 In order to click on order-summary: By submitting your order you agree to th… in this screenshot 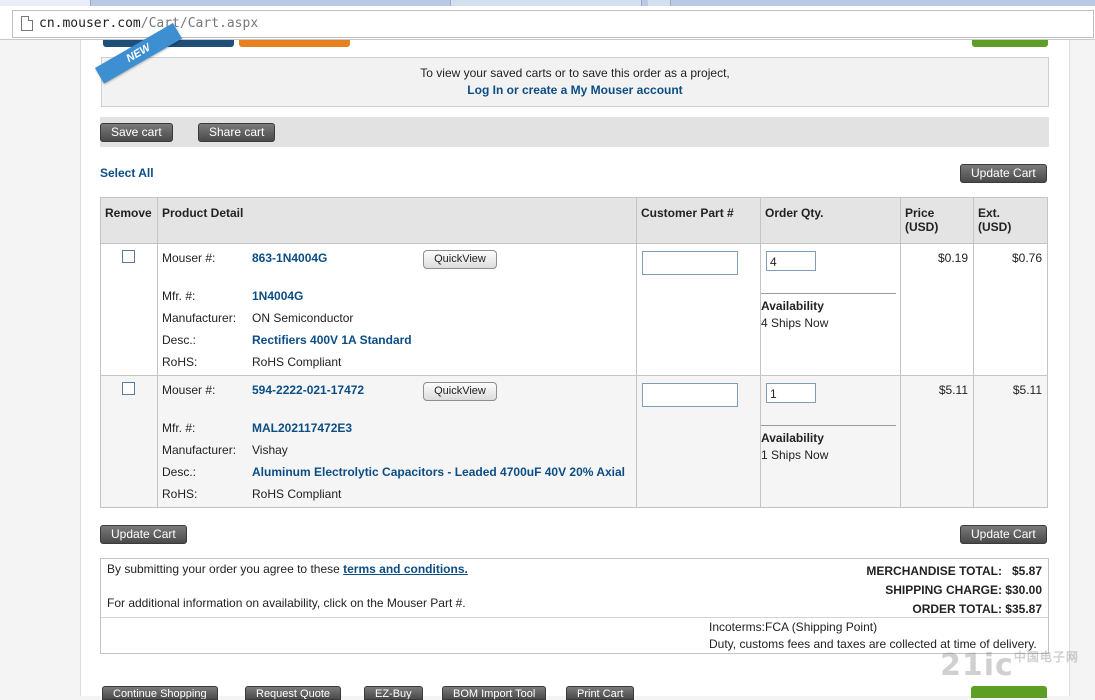, I will do `click(574, 606)`.